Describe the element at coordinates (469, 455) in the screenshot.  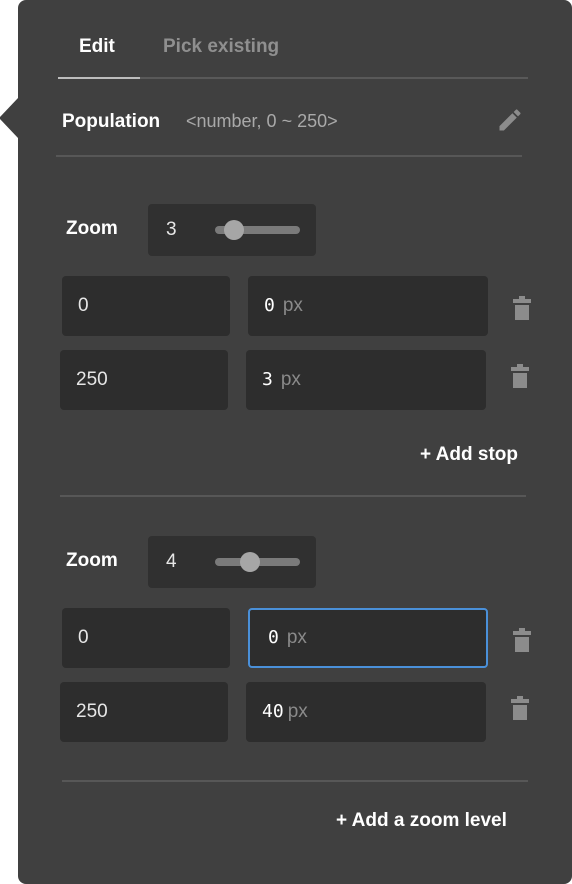
I see `add-stop-button: + Add stop` at that location.